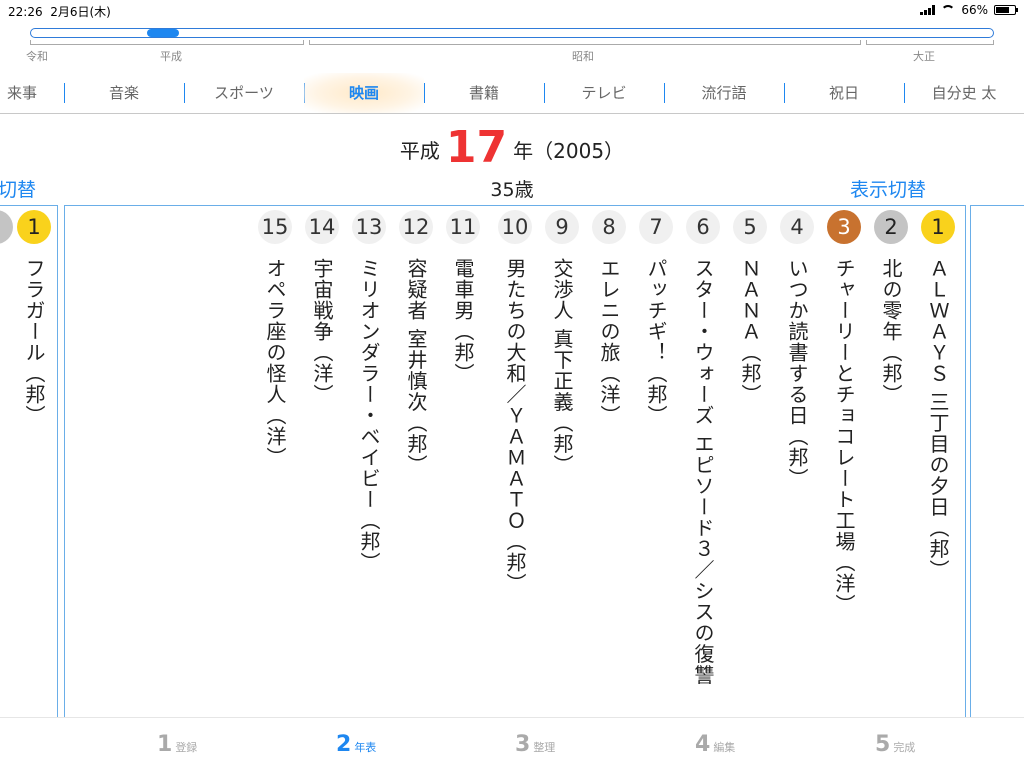 Image resolution: width=1024 pixels, height=769 pixels. I want to click on ranking-column: 13 ミリオンダラー・ベイビー（邦）, so click(369, 474).